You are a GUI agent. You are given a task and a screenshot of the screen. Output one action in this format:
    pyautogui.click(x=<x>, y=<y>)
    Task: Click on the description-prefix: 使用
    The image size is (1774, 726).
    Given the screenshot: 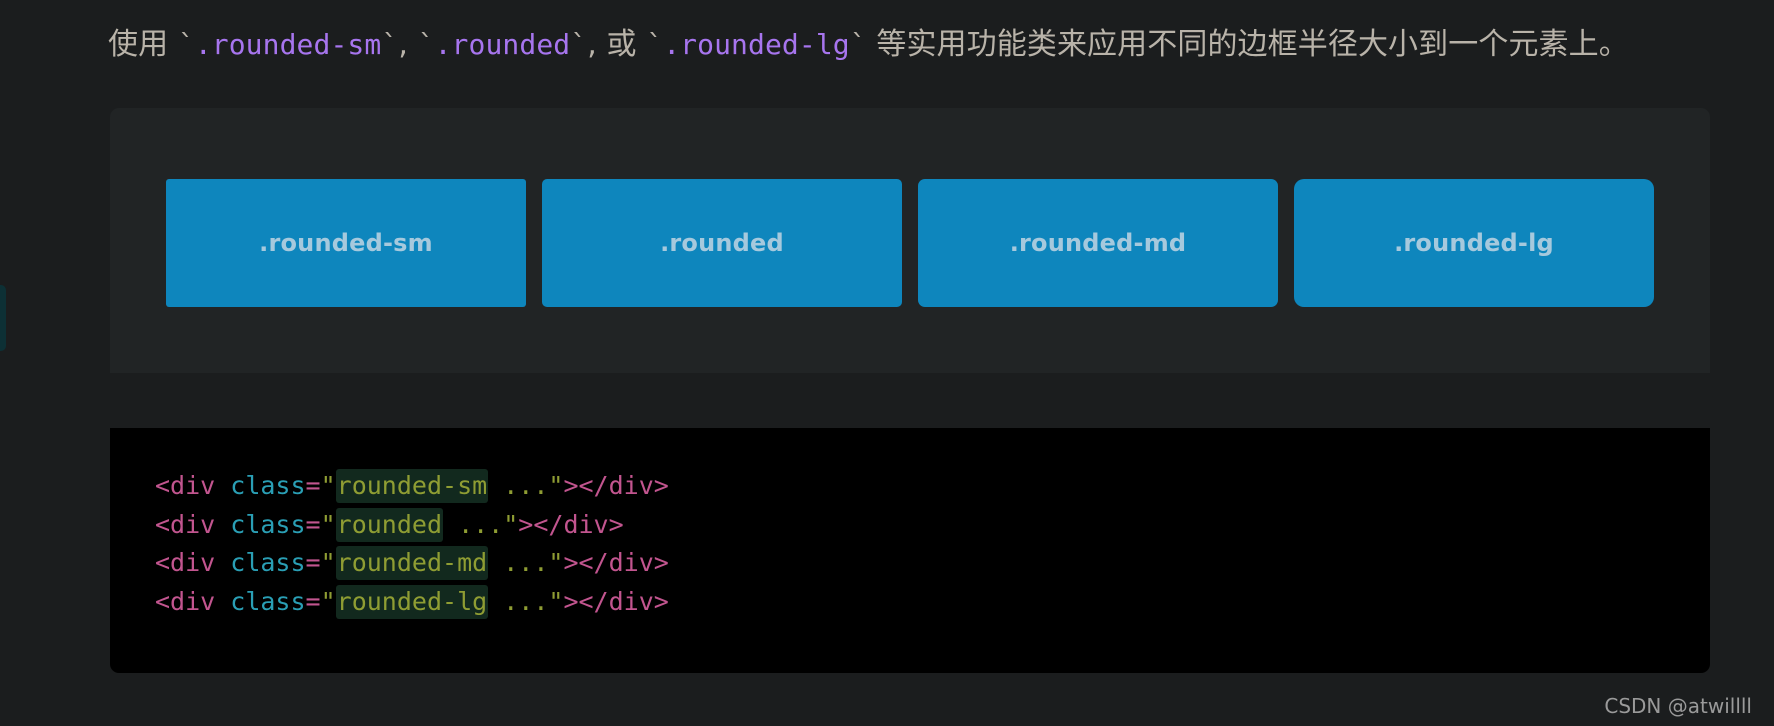 What is the action you would take?
    pyautogui.click(x=143, y=44)
    